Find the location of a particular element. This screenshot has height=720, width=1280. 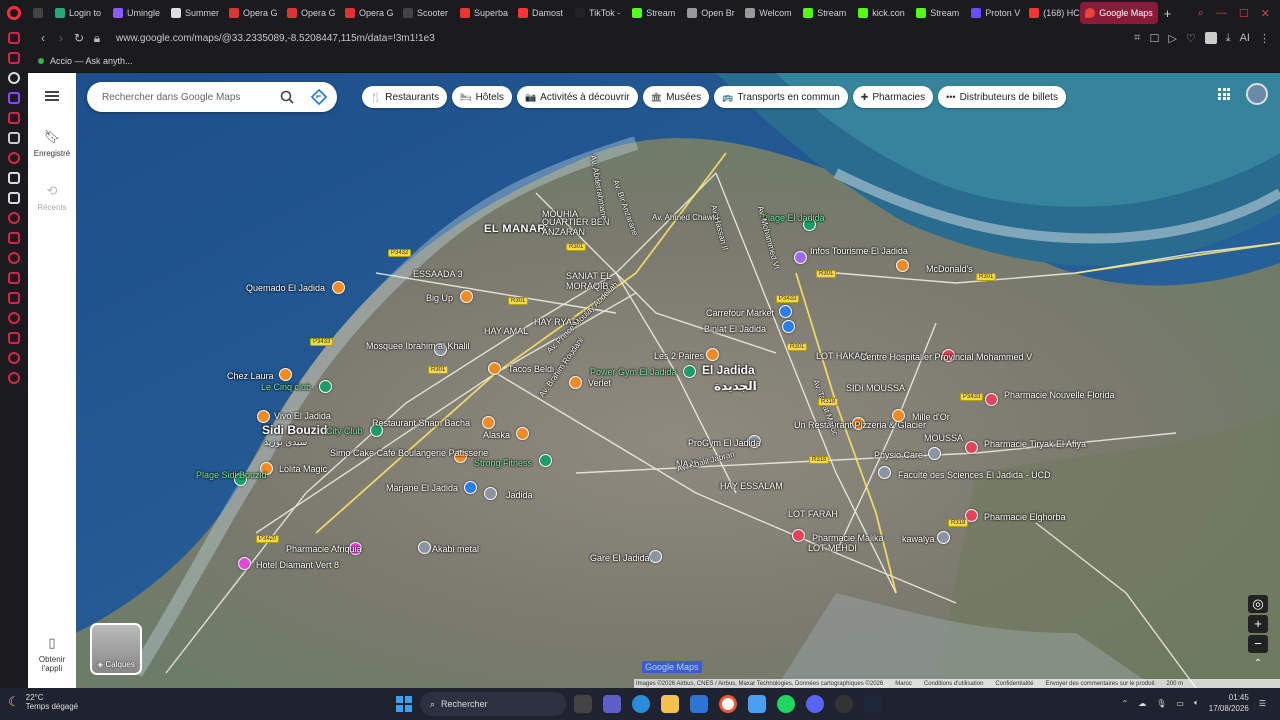

play-icon: ▷ is located at coordinates (1172, 38).